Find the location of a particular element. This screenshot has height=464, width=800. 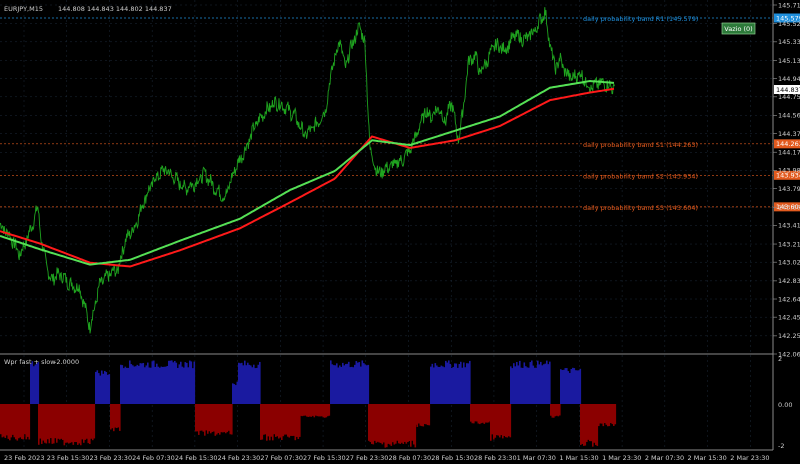

time-tick-label: 23 Feb 2023 is located at coordinates (24, 458).